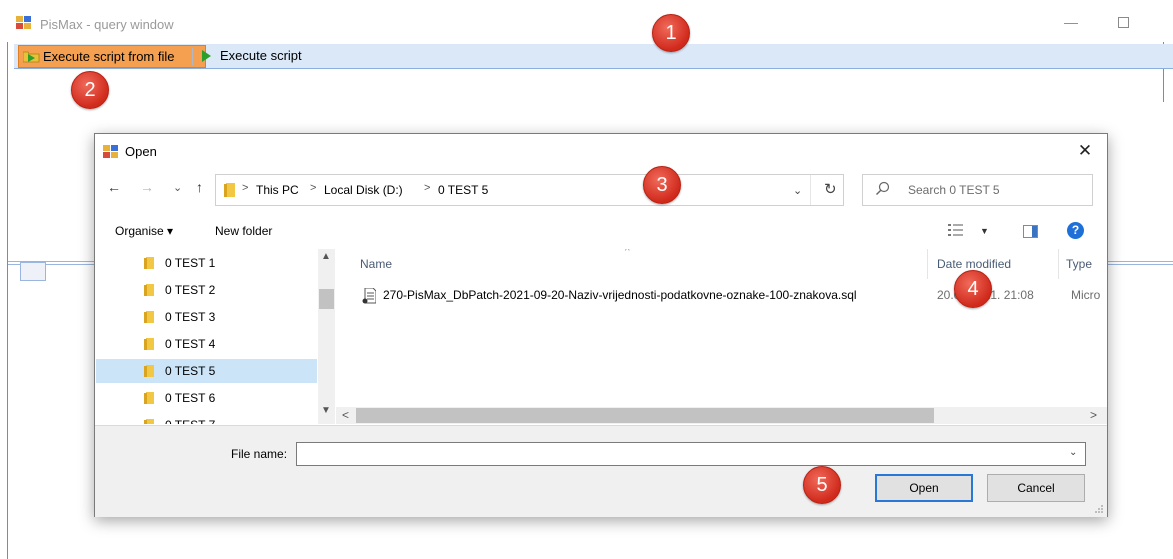 This screenshot has height=559, width=1173. What do you see at coordinates (924, 488) in the screenshot?
I see `open-button: Open` at bounding box center [924, 488].